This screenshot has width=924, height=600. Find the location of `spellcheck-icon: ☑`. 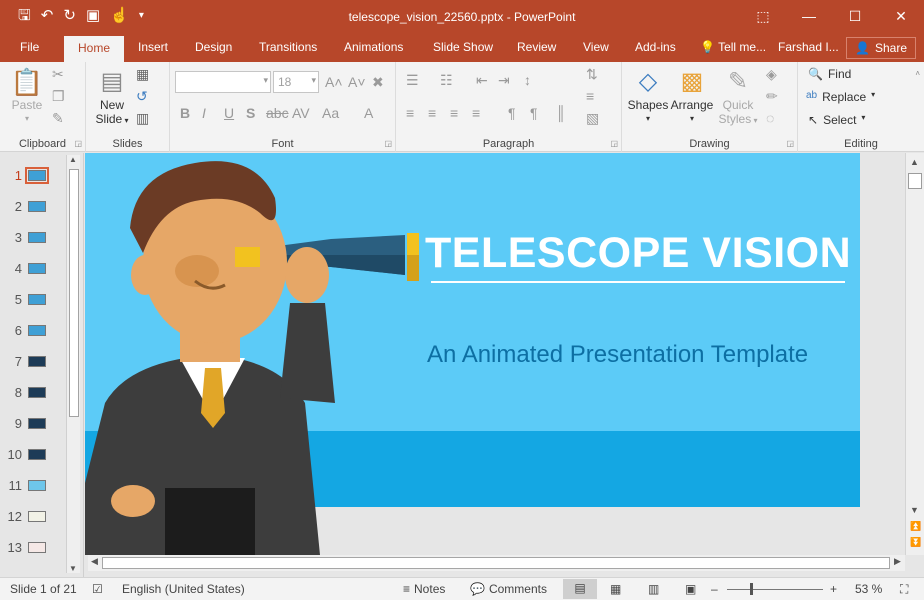

spellcheck-icon: ☑ is located at coordinates (97, 589).